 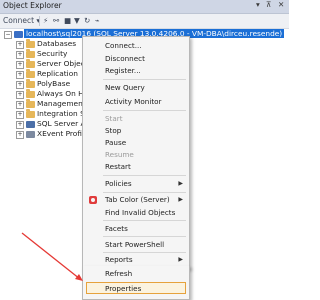 I want to click on annotation-arrow, so click(x=52, y=256).